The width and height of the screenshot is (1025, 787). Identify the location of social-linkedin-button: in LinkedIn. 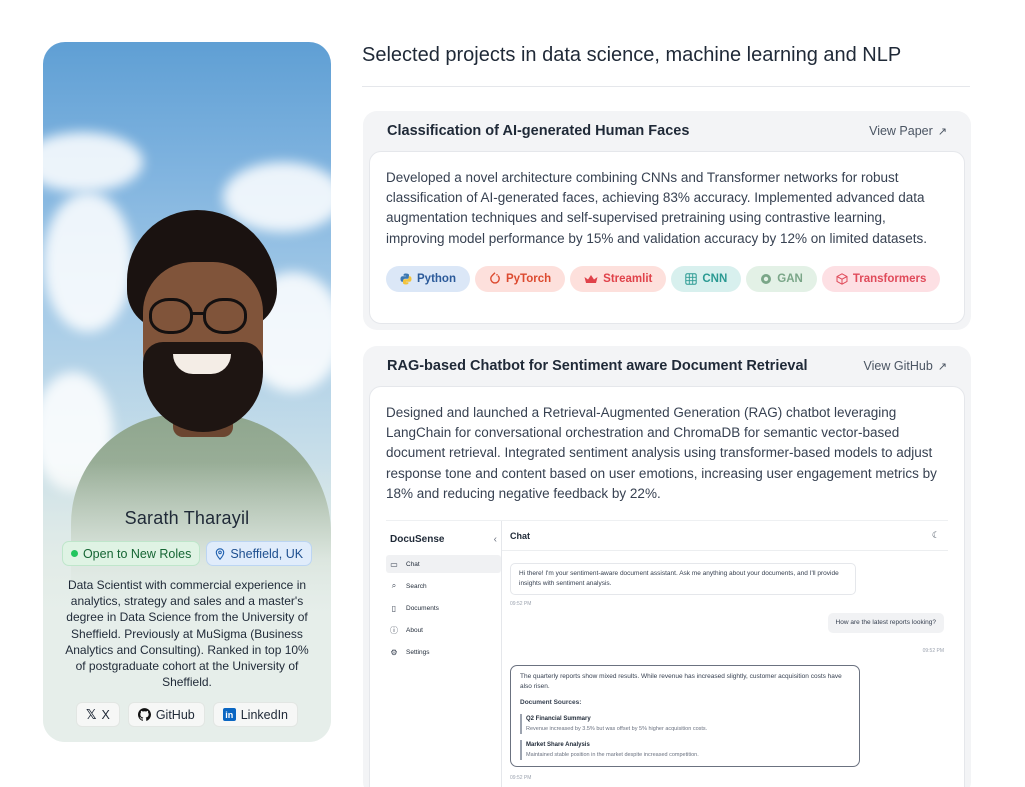
(255, 715).